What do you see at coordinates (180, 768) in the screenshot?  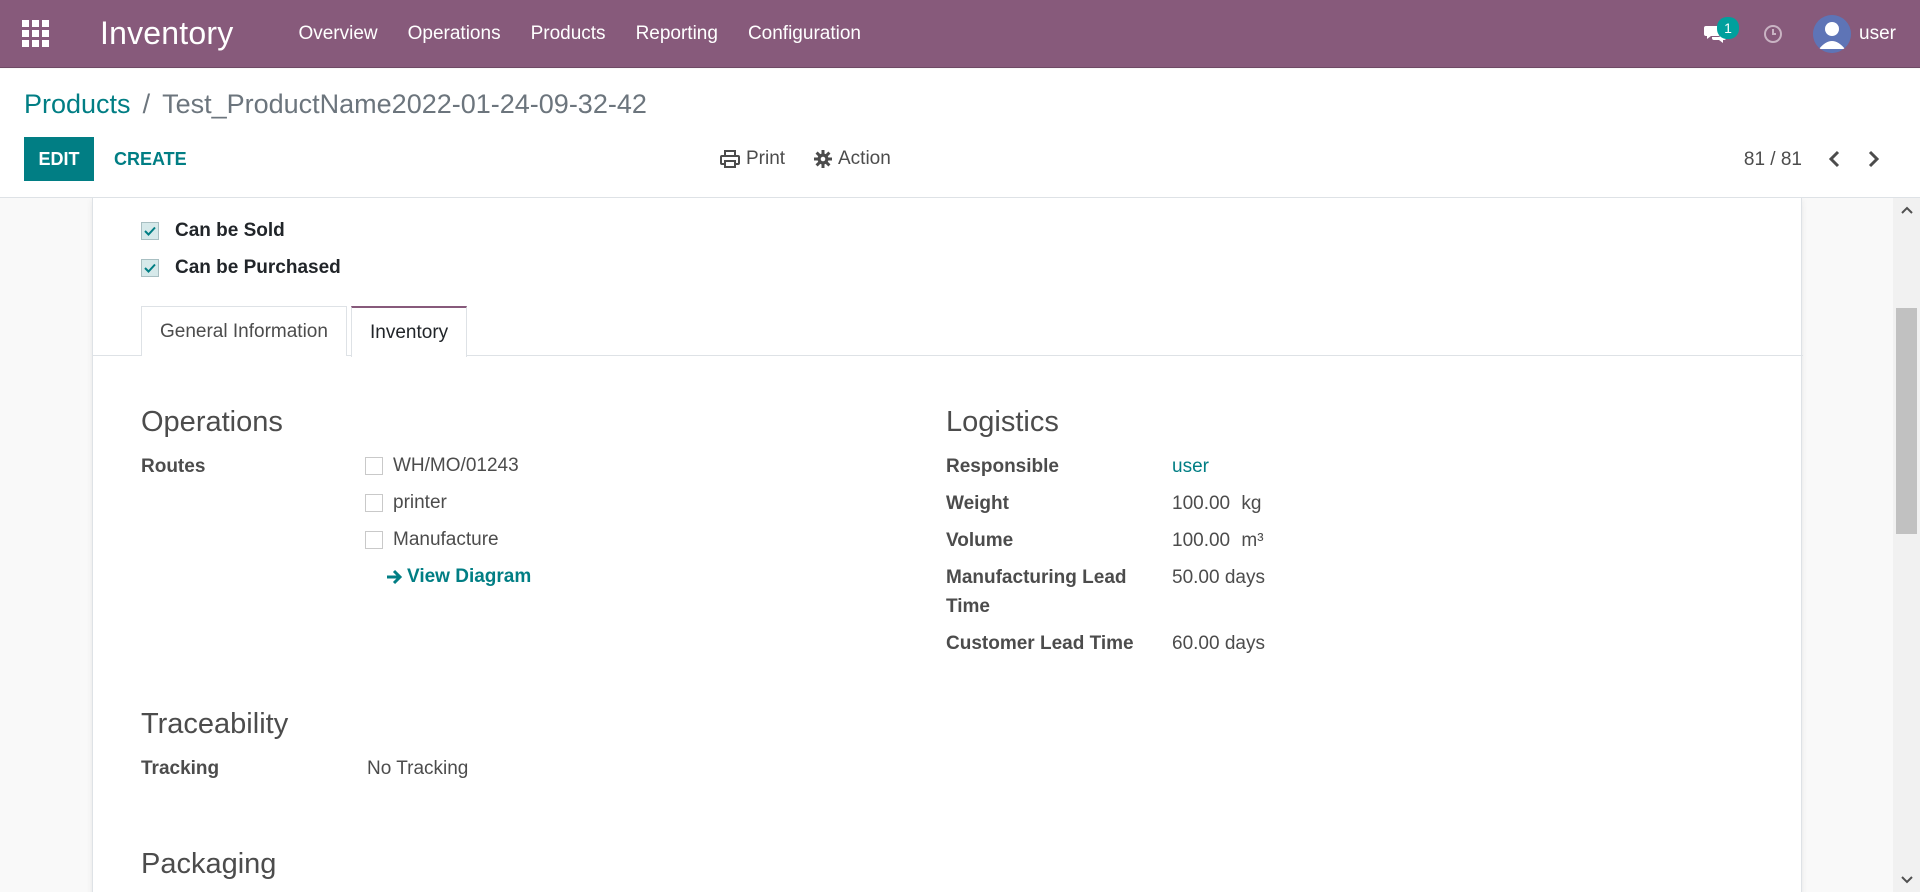 I see `tracking-label: Tracking` at bounding box center [180, 768].